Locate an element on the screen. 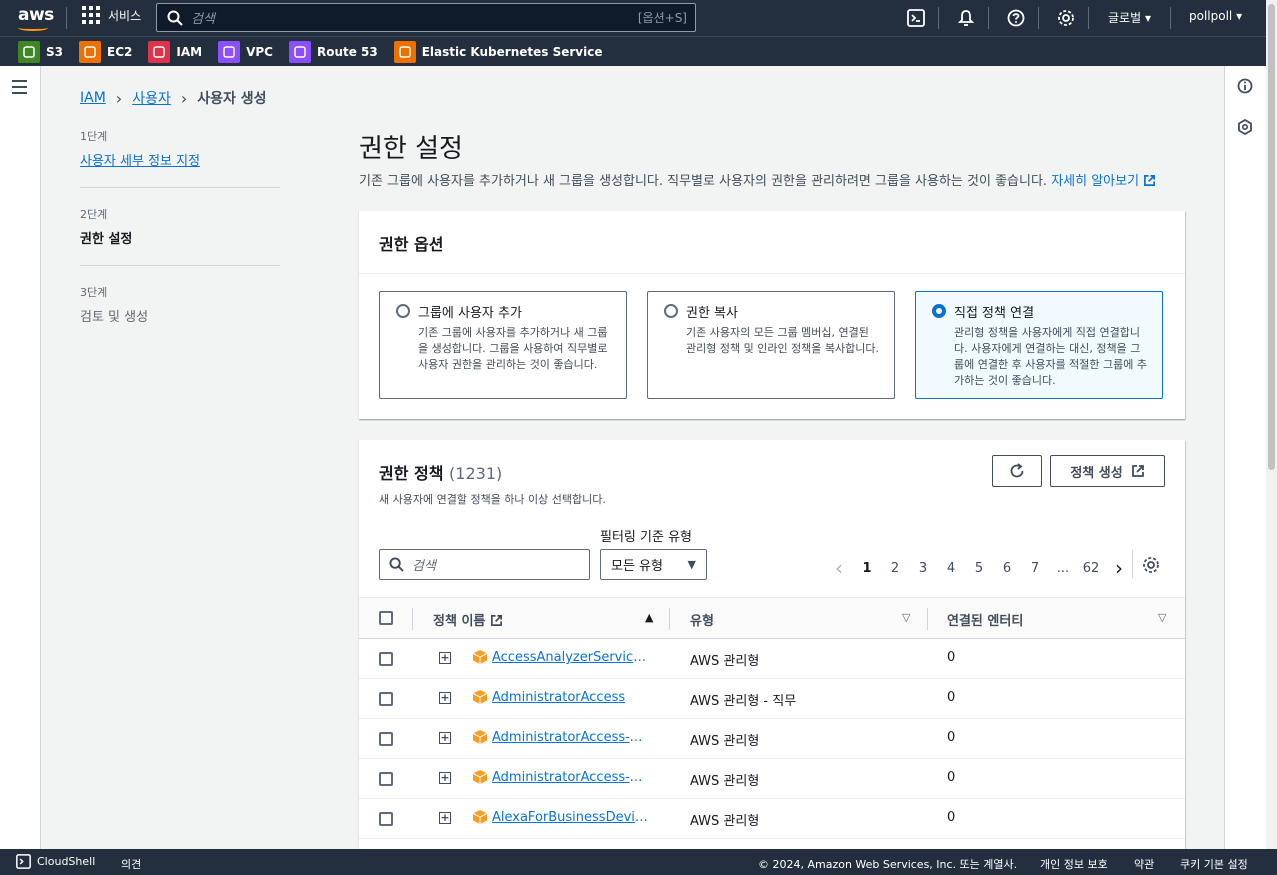 This screenshot has height=875, width=1277. services-button: 서비스 is located at coordinates (111, 15).